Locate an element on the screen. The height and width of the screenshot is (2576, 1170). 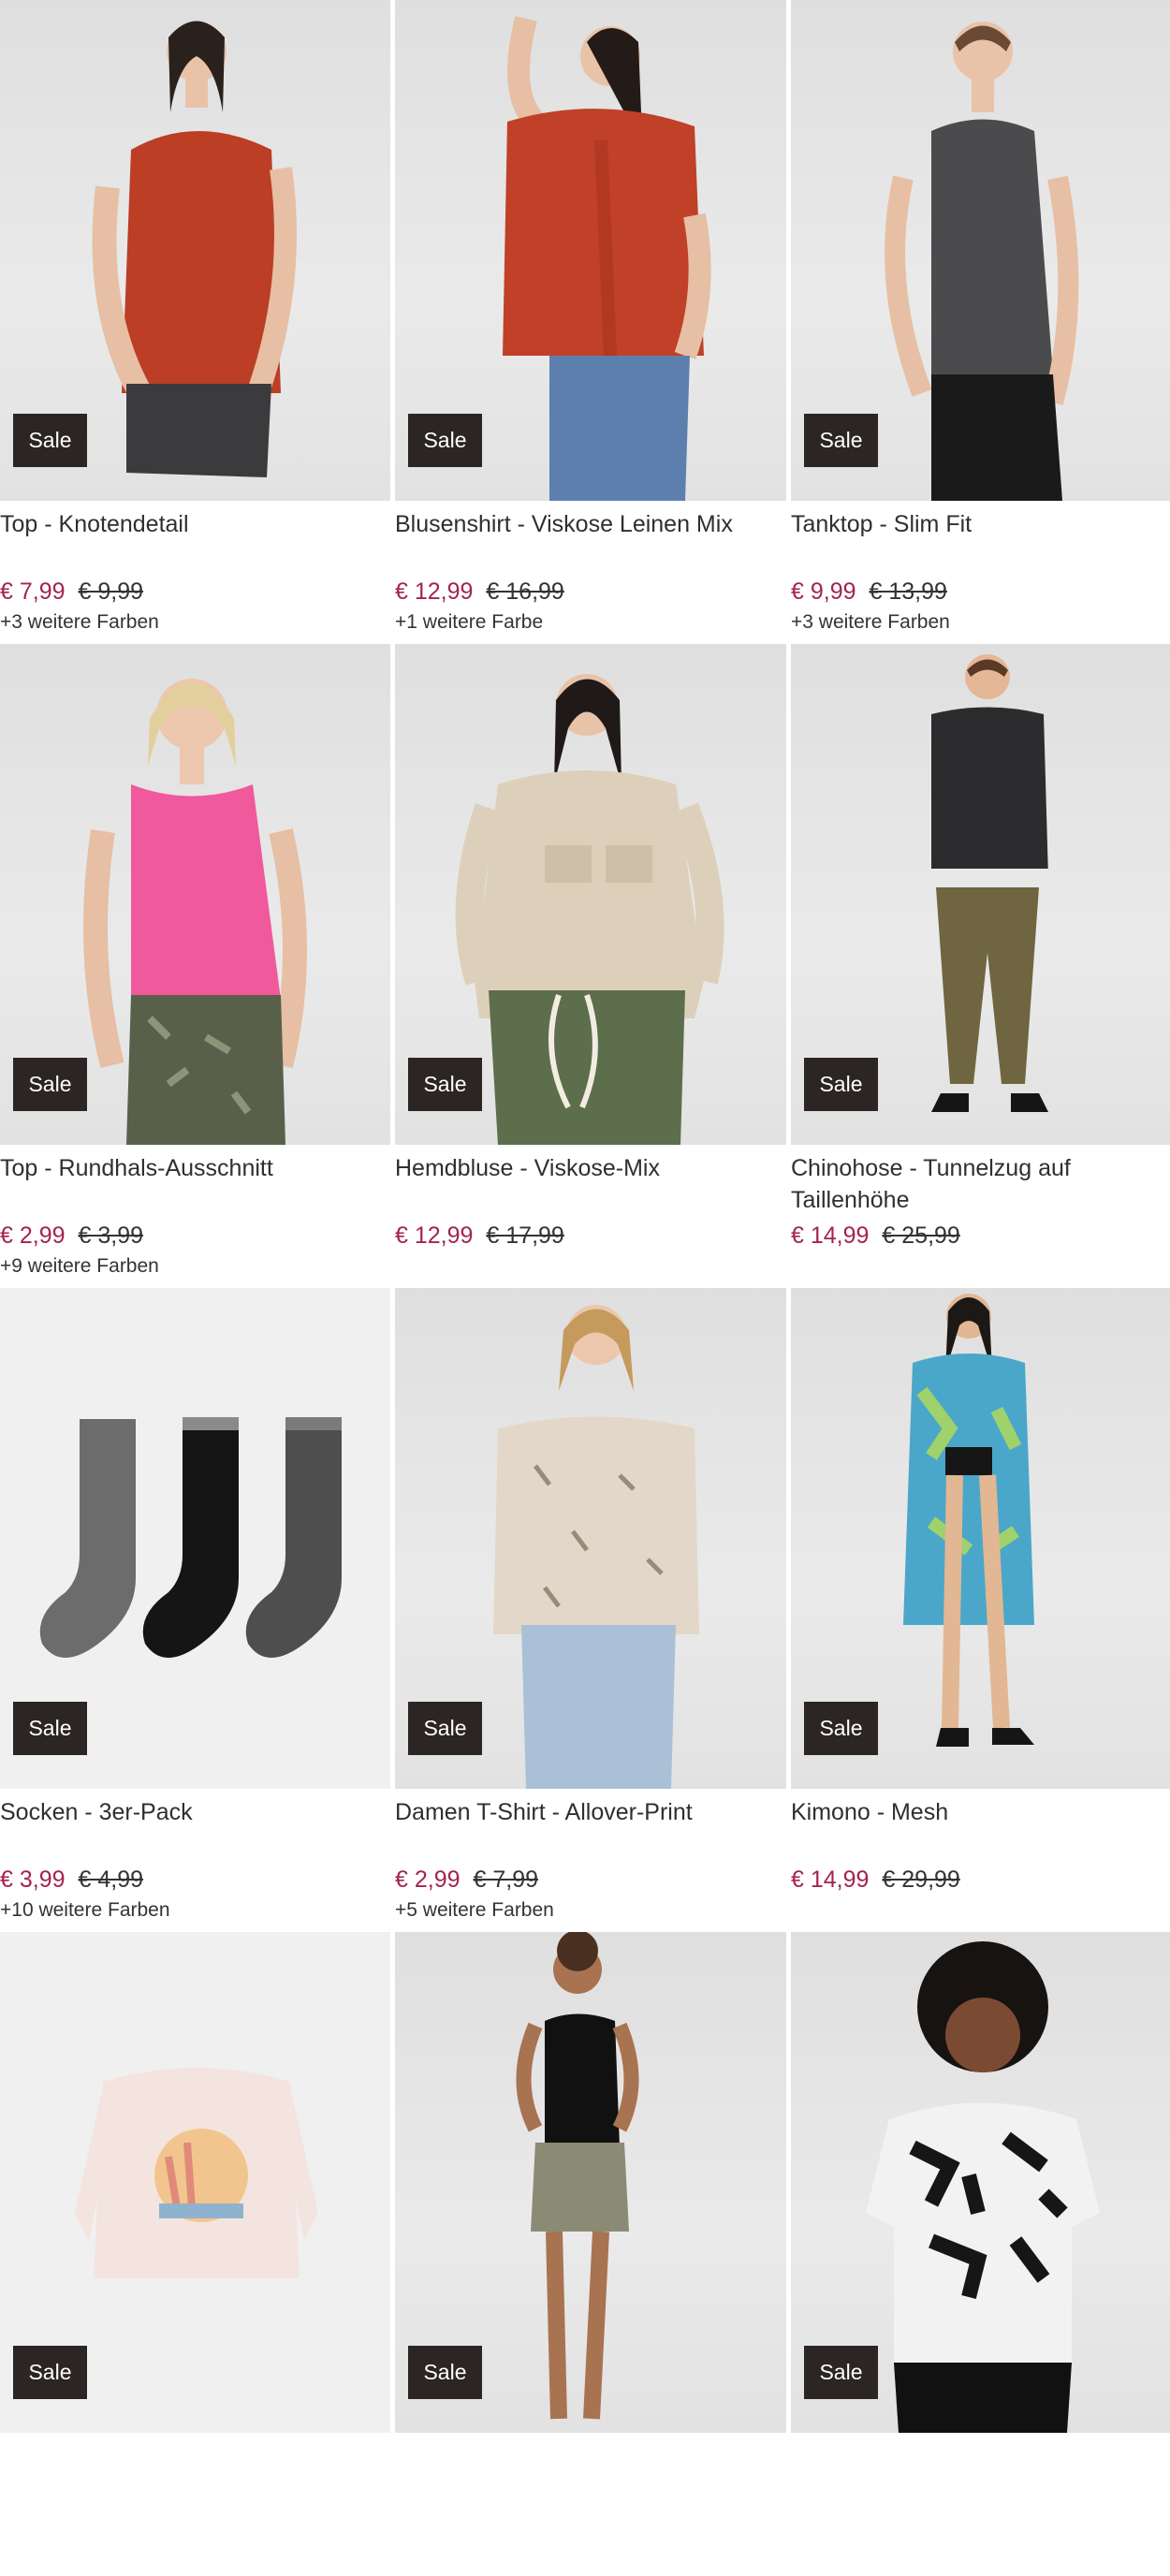
original-price: € 7,99 is located at coordinates (506, 1879).